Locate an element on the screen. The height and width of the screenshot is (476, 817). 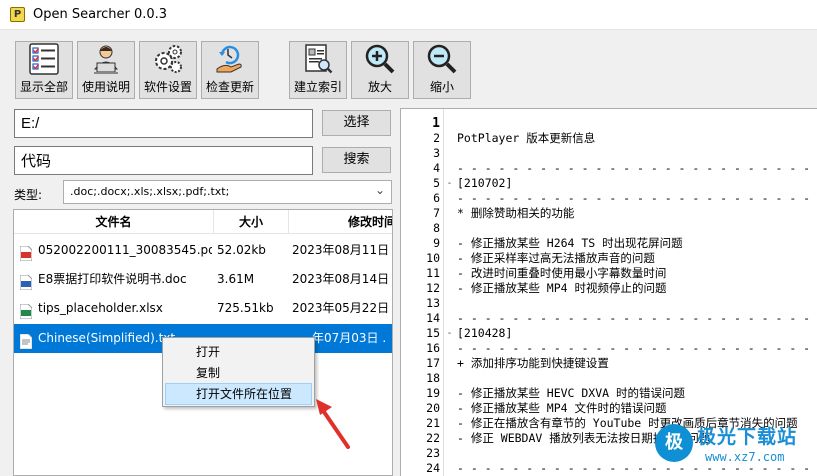
file-name: tips_placeholder.xlsx is located at coordinates (100, 308).